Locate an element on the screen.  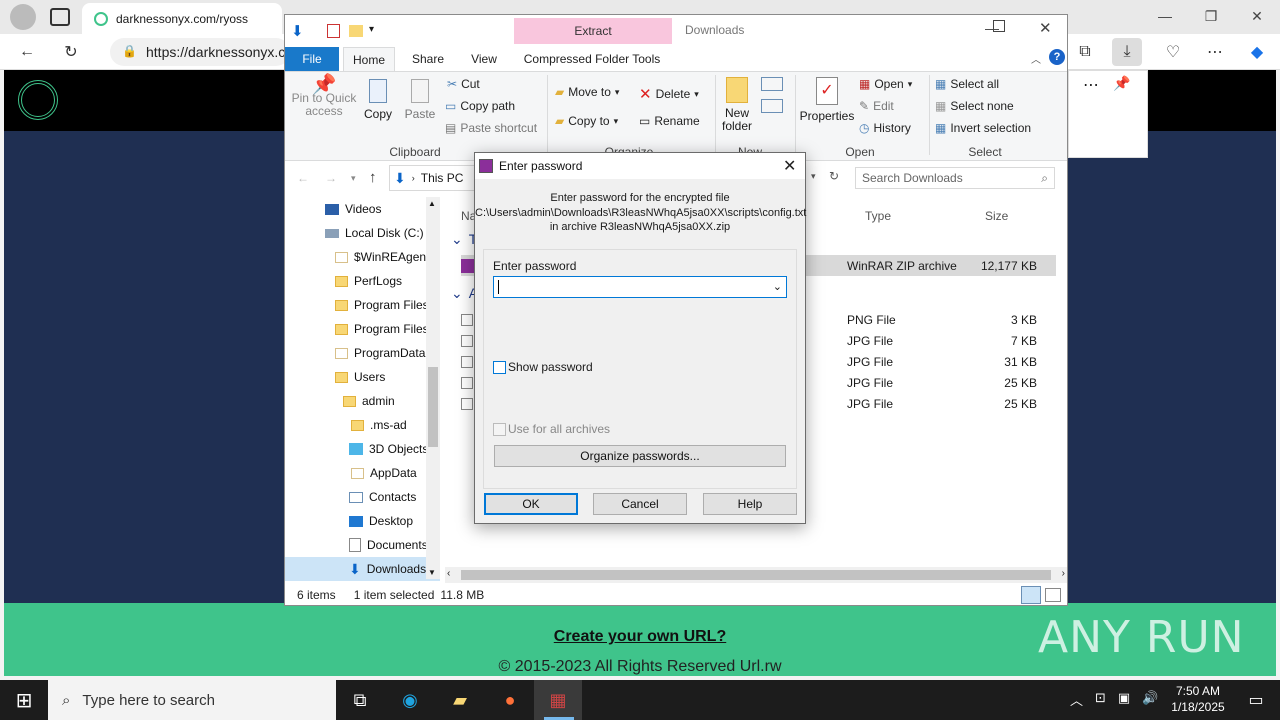
qa-dropdown-icon: ▾ is located at coordinates (371, 29).